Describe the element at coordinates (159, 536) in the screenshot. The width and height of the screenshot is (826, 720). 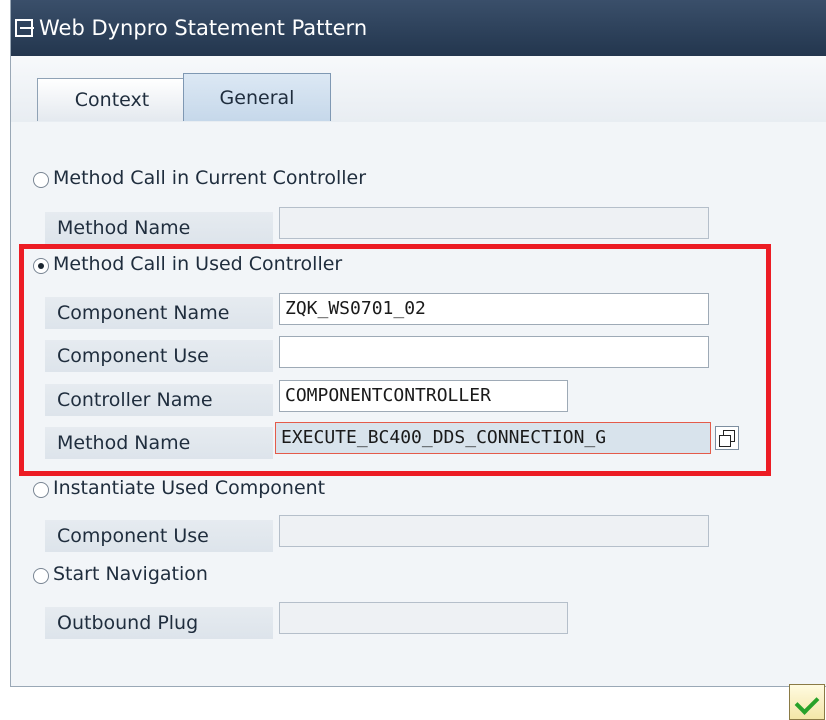
I see `label-component-use-instantiate: Component Use` at that location.